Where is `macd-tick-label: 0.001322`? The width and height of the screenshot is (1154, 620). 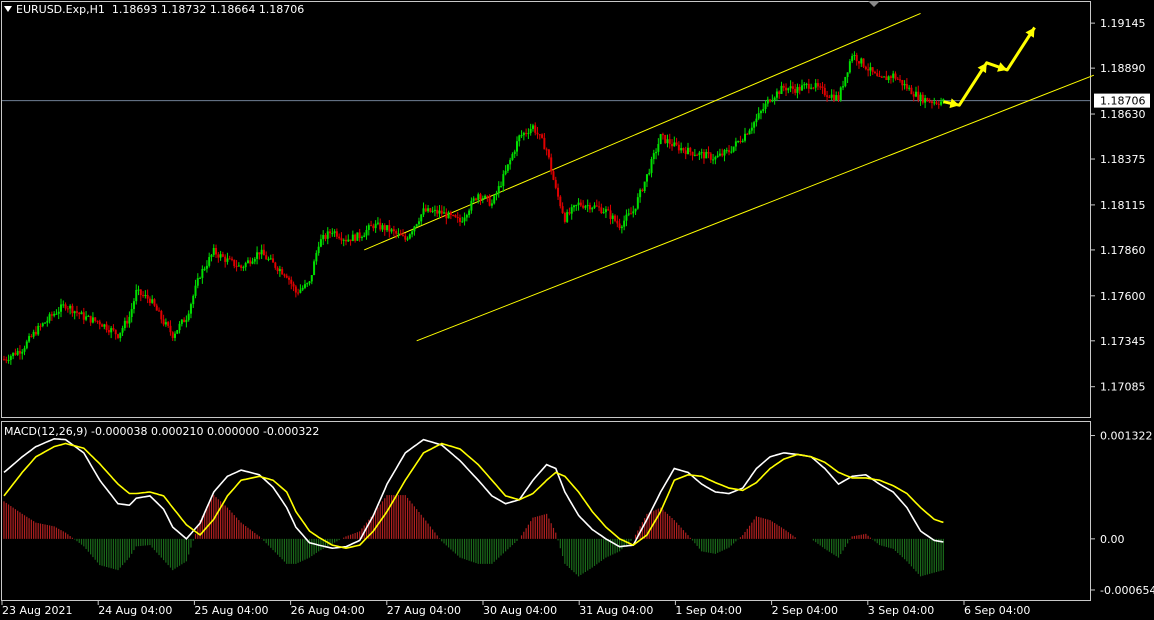 macd-tick-label: 0.001322 is located at coordinates (1126, 436).